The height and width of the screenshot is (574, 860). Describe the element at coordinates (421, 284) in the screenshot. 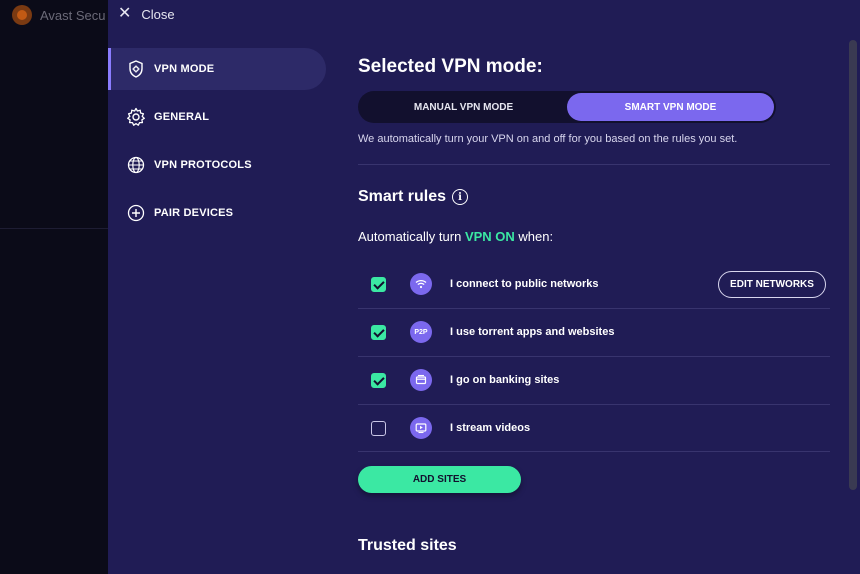

I see `wifi-icon` at that location.